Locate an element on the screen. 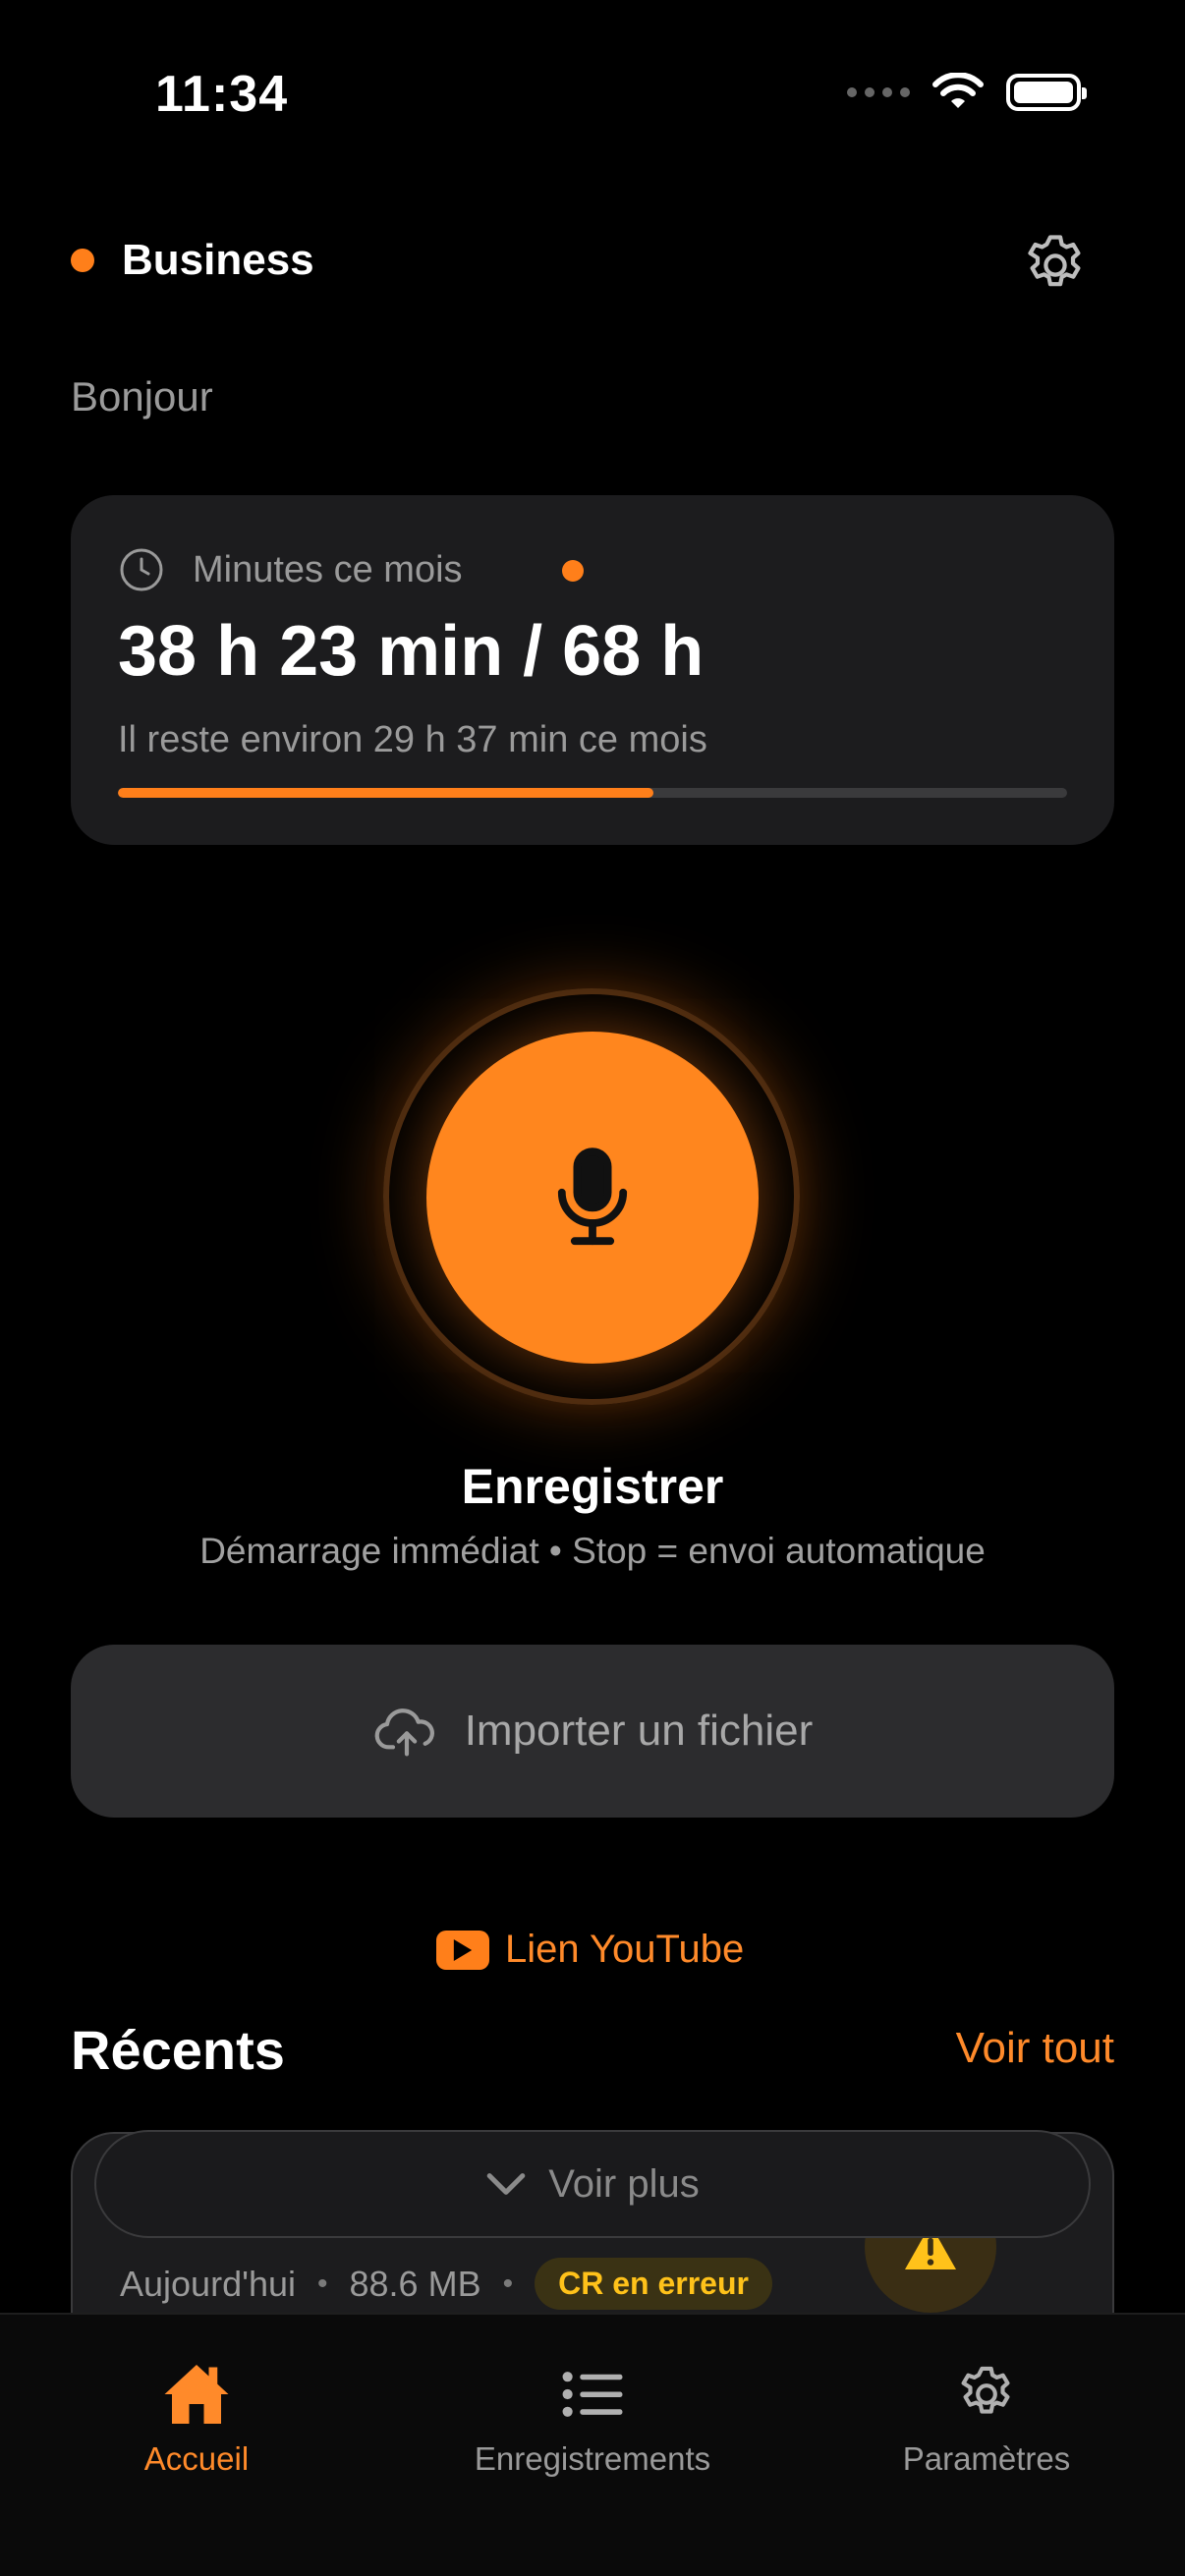  usage-header: Minutes ce mois is located at coordinates (290, 569).